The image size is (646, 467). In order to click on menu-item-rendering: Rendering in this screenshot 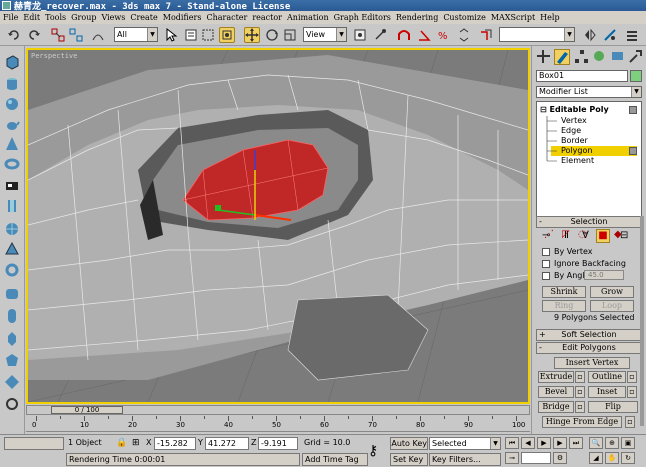, I will do `click(417, 17)`.